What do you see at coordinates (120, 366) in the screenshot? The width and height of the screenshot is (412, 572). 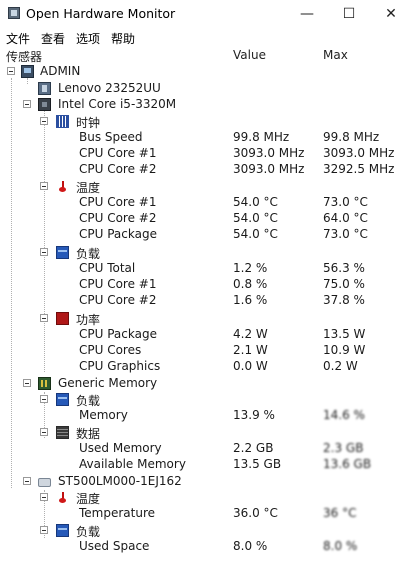 I see `sensor-name: CPU Graphics` at bounding box center [120, 366].